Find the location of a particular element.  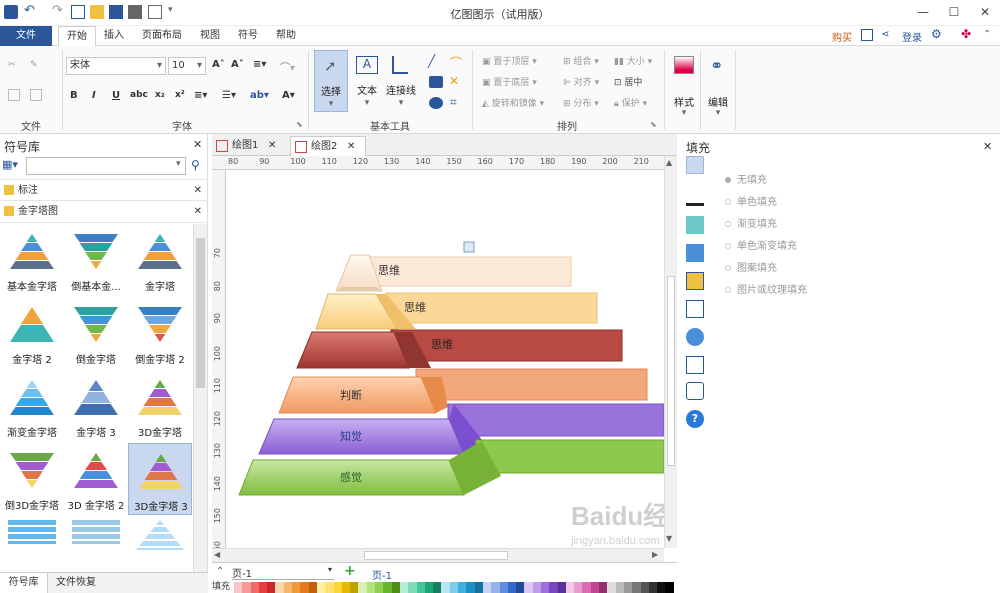

fill-panel-close-icon: ✕ is located at coordinates (987, 146).